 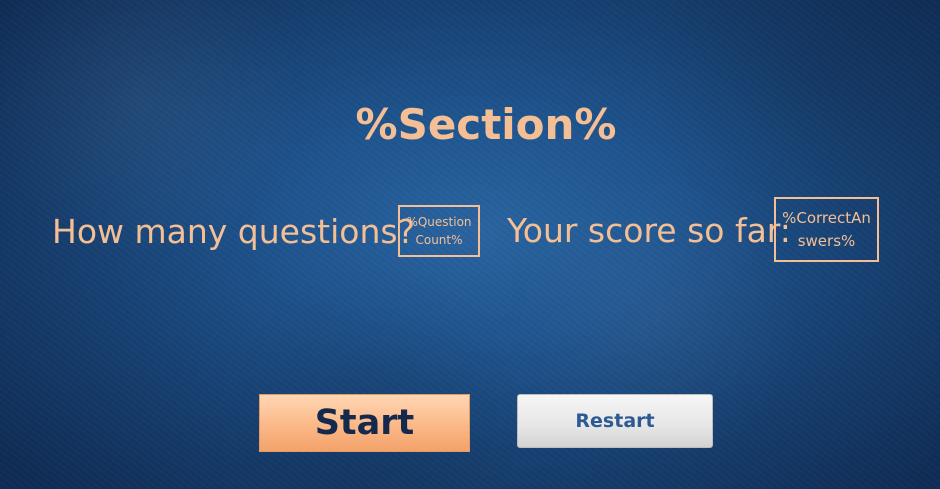 What do you see at coordinates (486, 124) in the screenshot?
I see `section-title: %Section%` at bounding box center [486, 124].